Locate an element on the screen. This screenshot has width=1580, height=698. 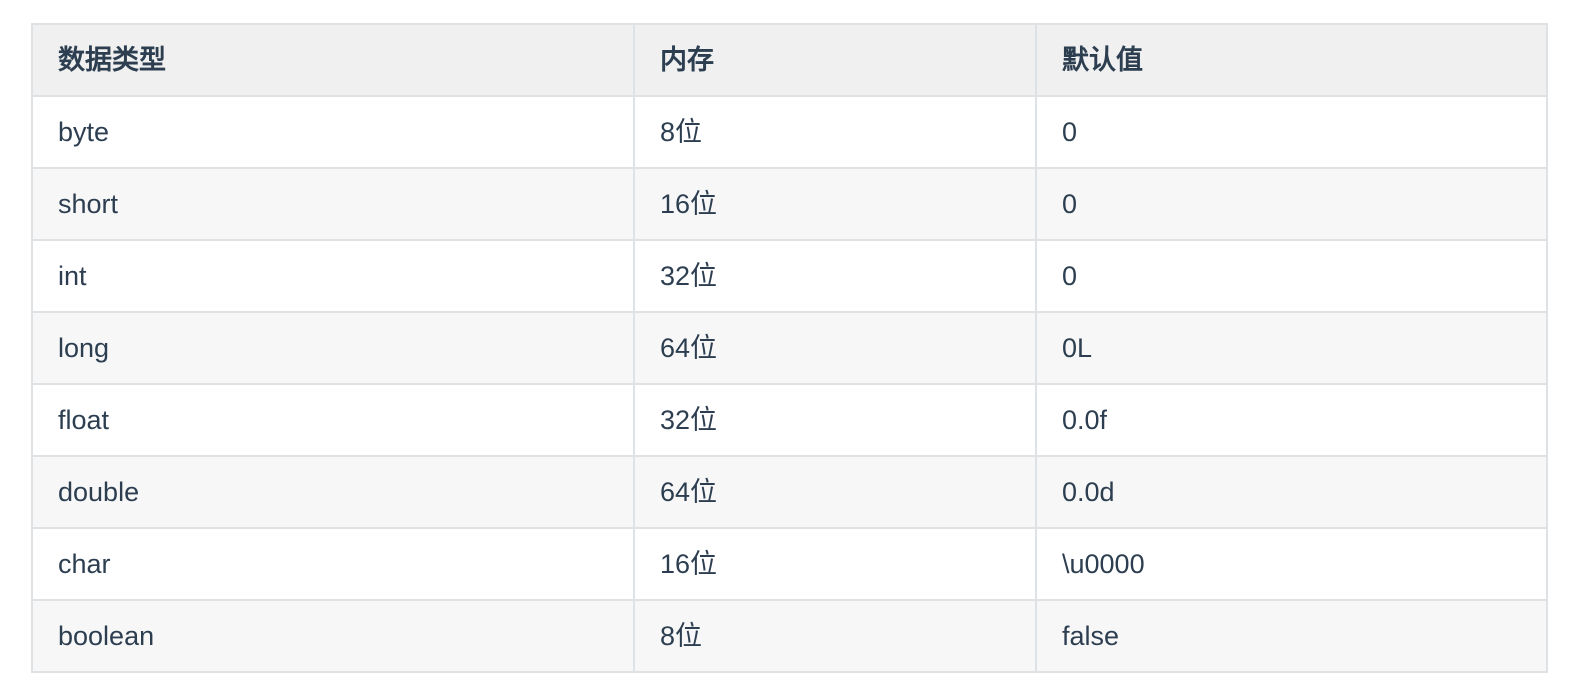
header-default-value: 默认值 is located at coordinates (1291, 60).